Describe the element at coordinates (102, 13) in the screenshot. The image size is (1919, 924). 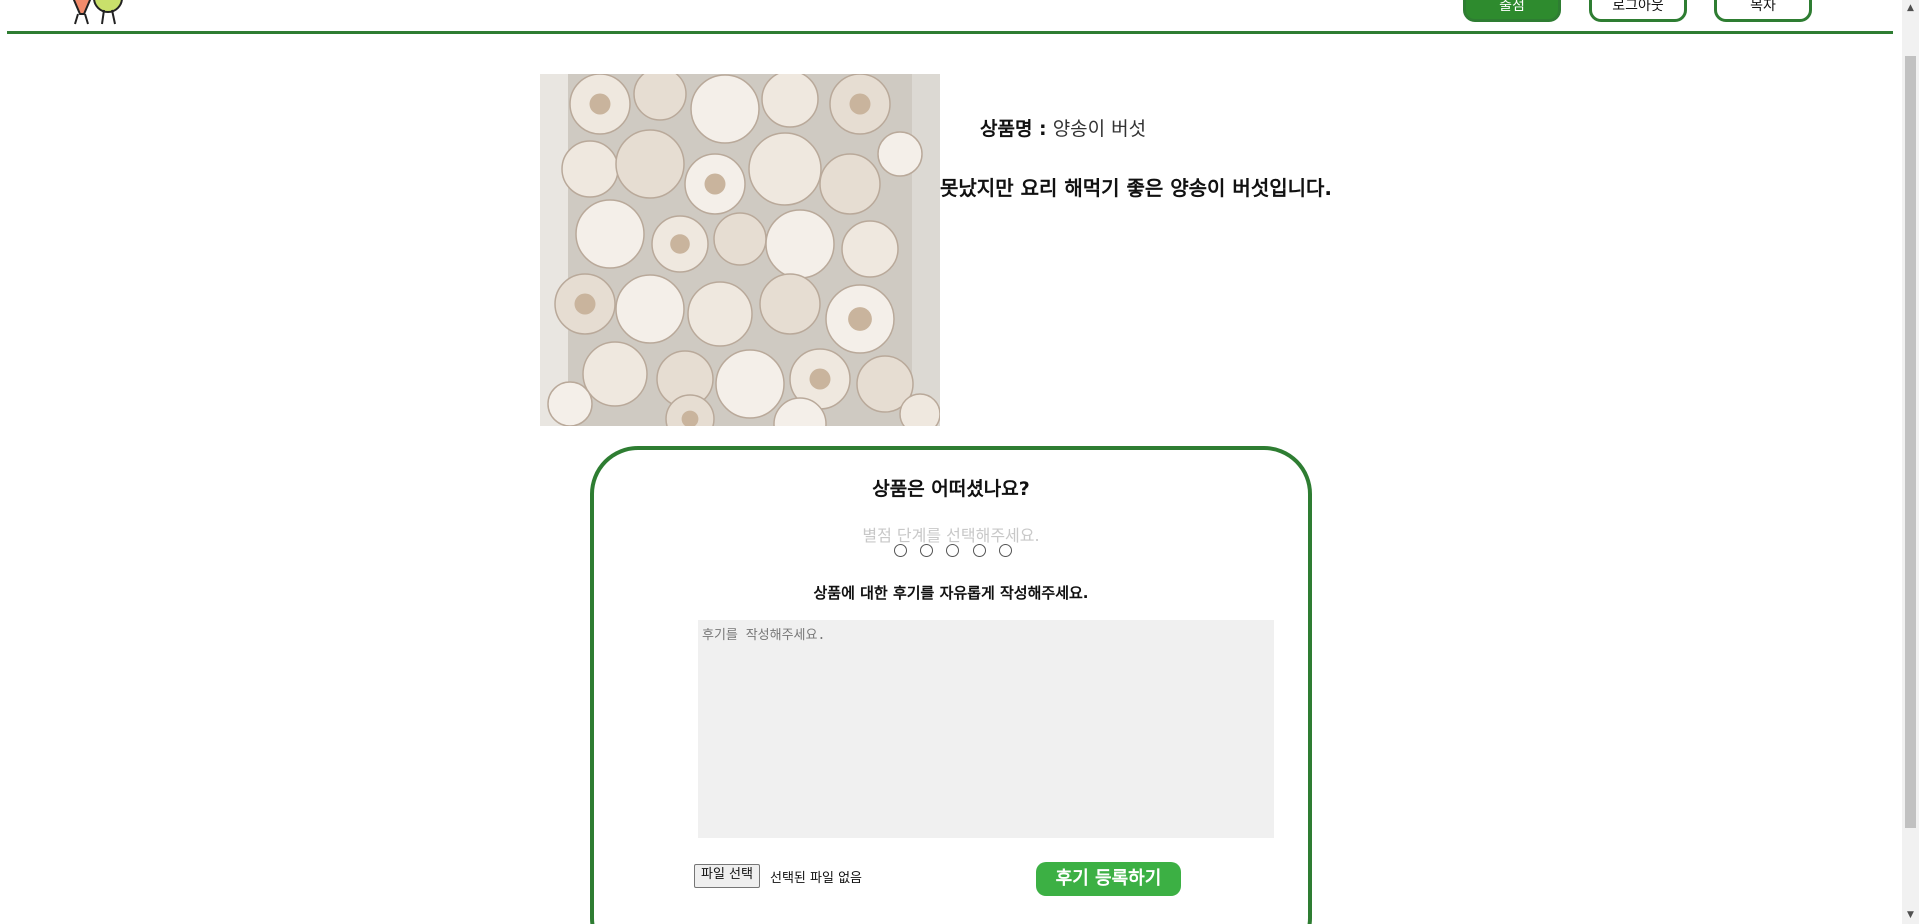
I see `logo-mascot-icon` at that location.